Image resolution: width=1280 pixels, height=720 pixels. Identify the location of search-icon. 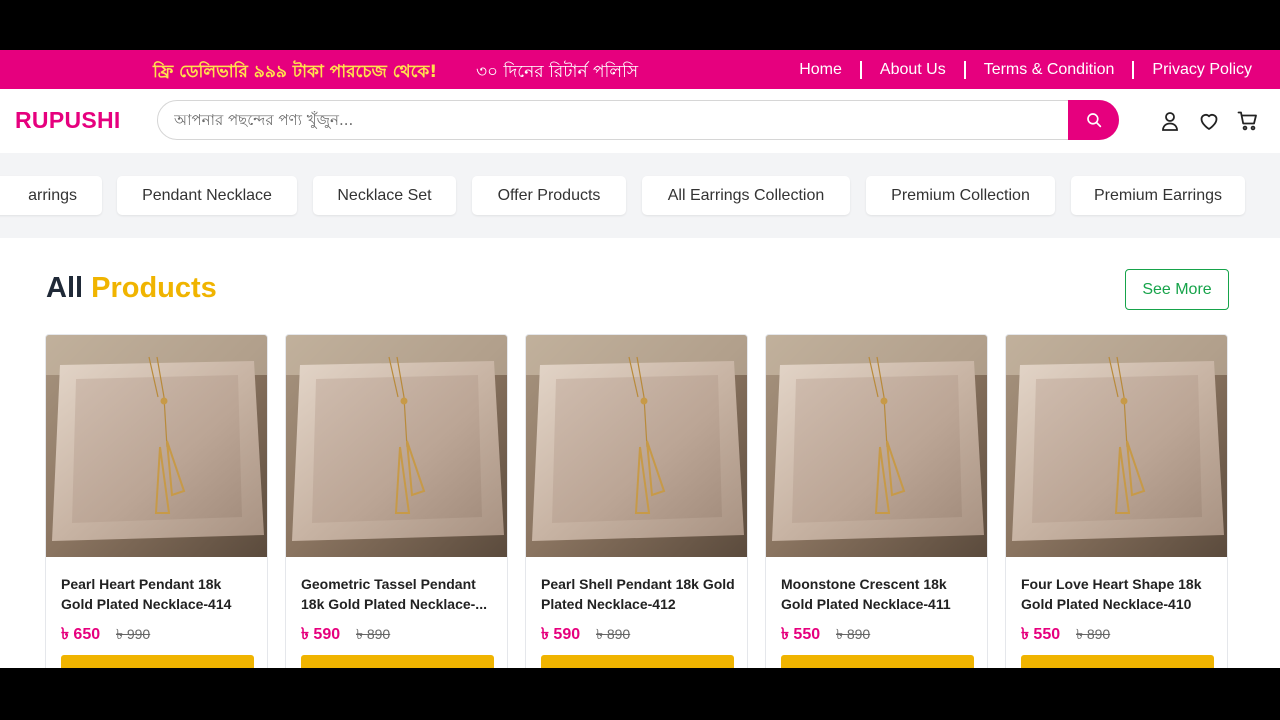
(1093, 120).